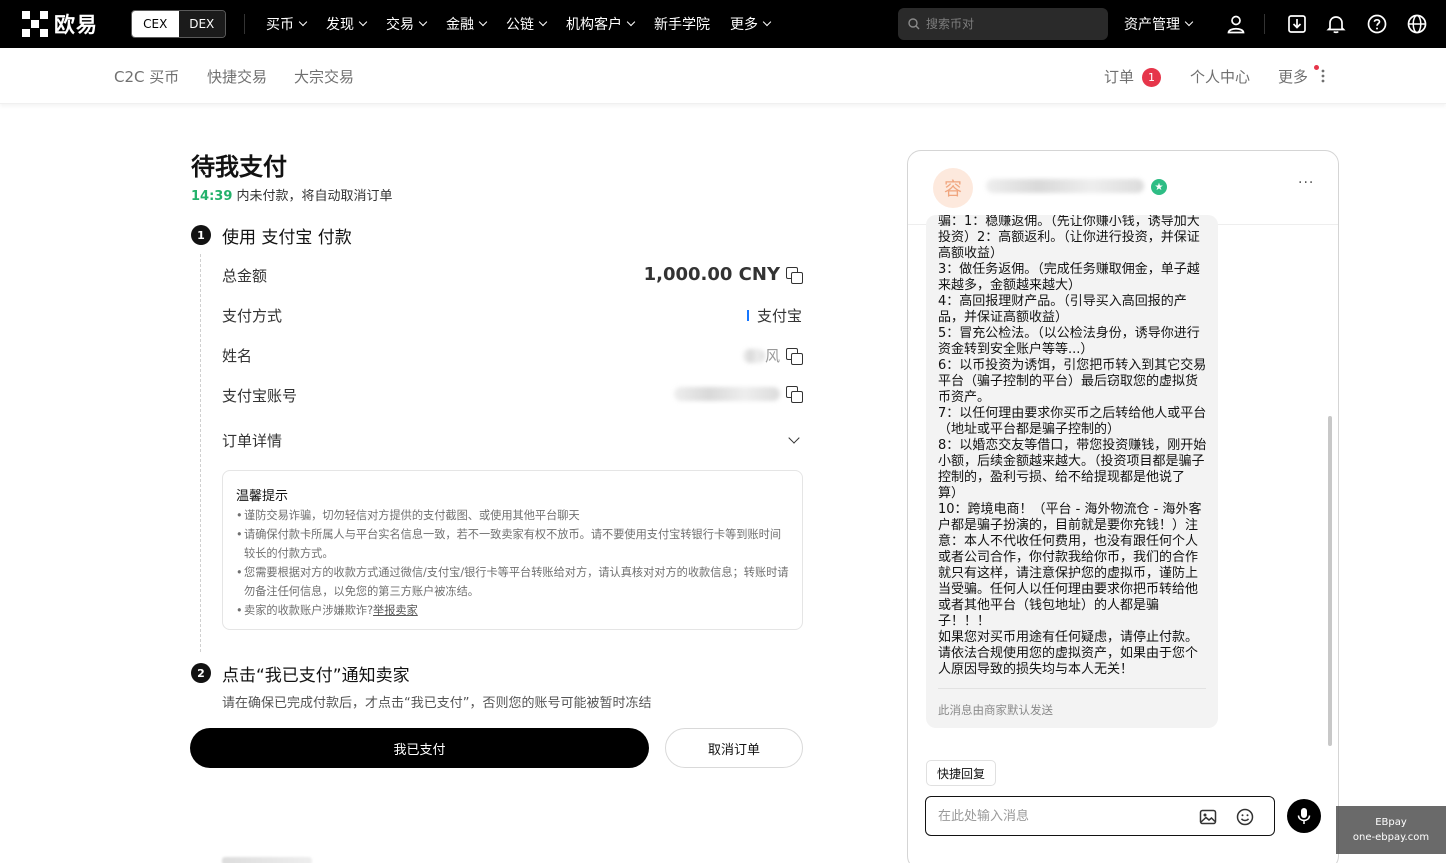 The image size is (1446, 863). What do you see at coordinates (1391, 830) in the screenshot?
I see `watermark: EBpay one-ebpay.com` at bounding box center [1391, 830].